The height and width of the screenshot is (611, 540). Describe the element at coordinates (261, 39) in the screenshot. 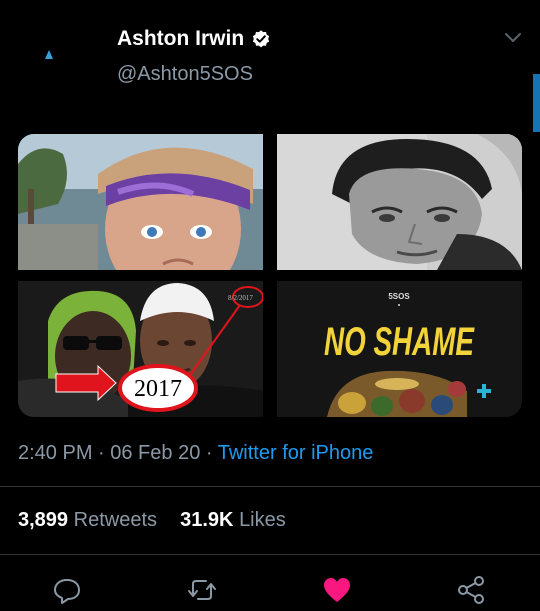

I see `verified-badge-icon` at that location.